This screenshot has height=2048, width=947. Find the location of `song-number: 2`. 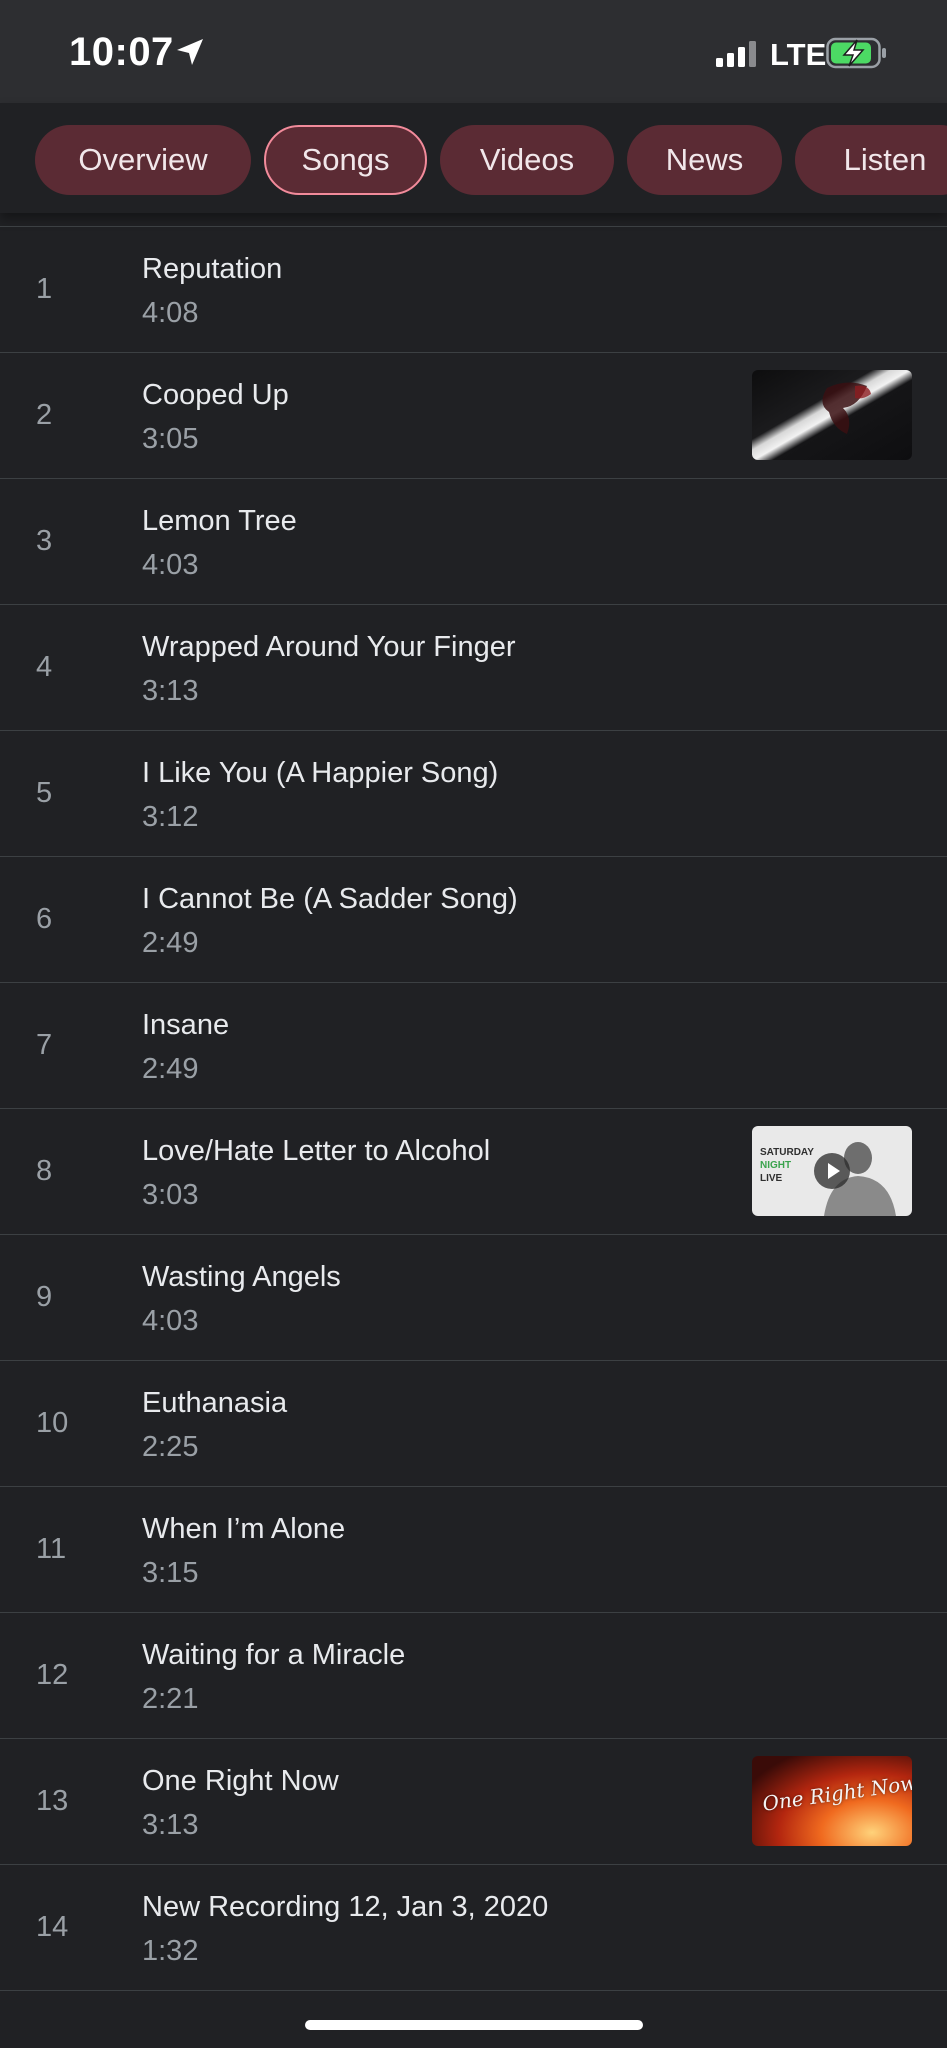

song-number: 2 is located at coordinates (44, 415).